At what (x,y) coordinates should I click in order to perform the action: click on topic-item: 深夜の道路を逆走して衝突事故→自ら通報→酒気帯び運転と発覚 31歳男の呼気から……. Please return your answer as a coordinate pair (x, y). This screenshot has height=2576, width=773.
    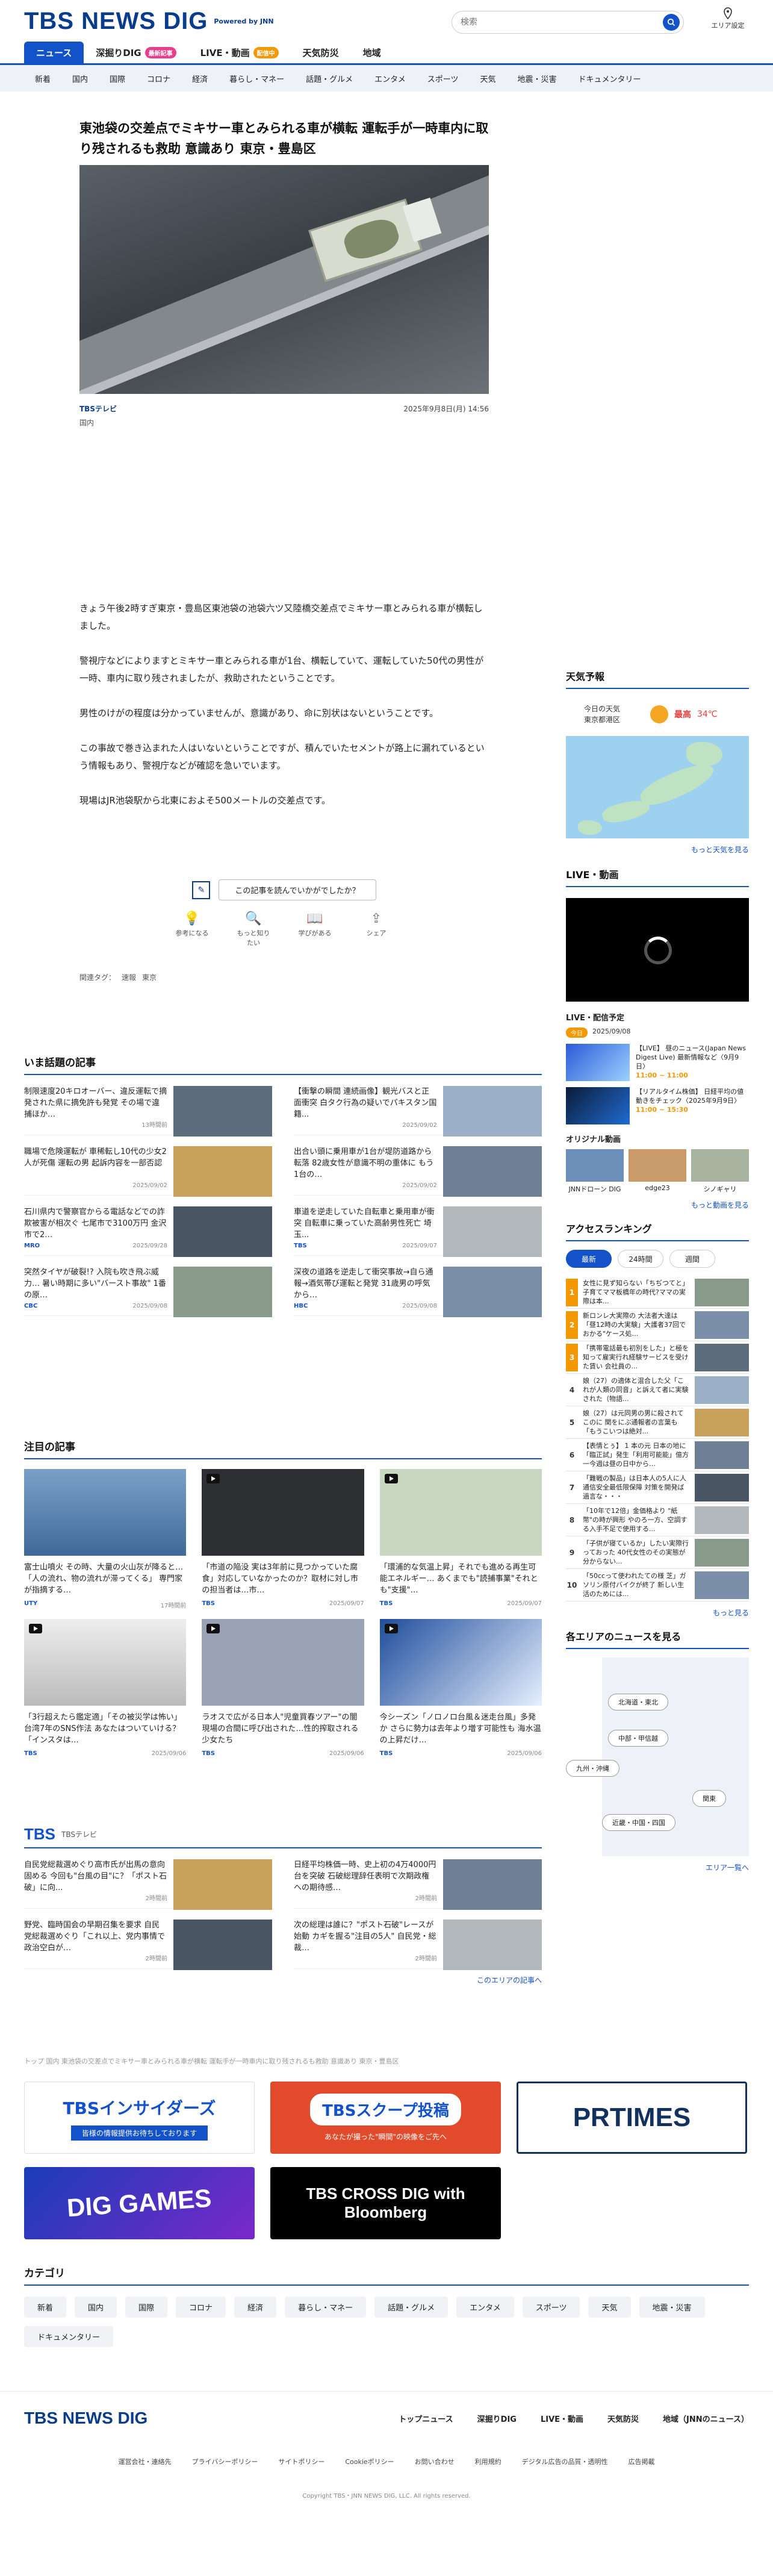
    Looking at the image, I should click on (418, 1286).